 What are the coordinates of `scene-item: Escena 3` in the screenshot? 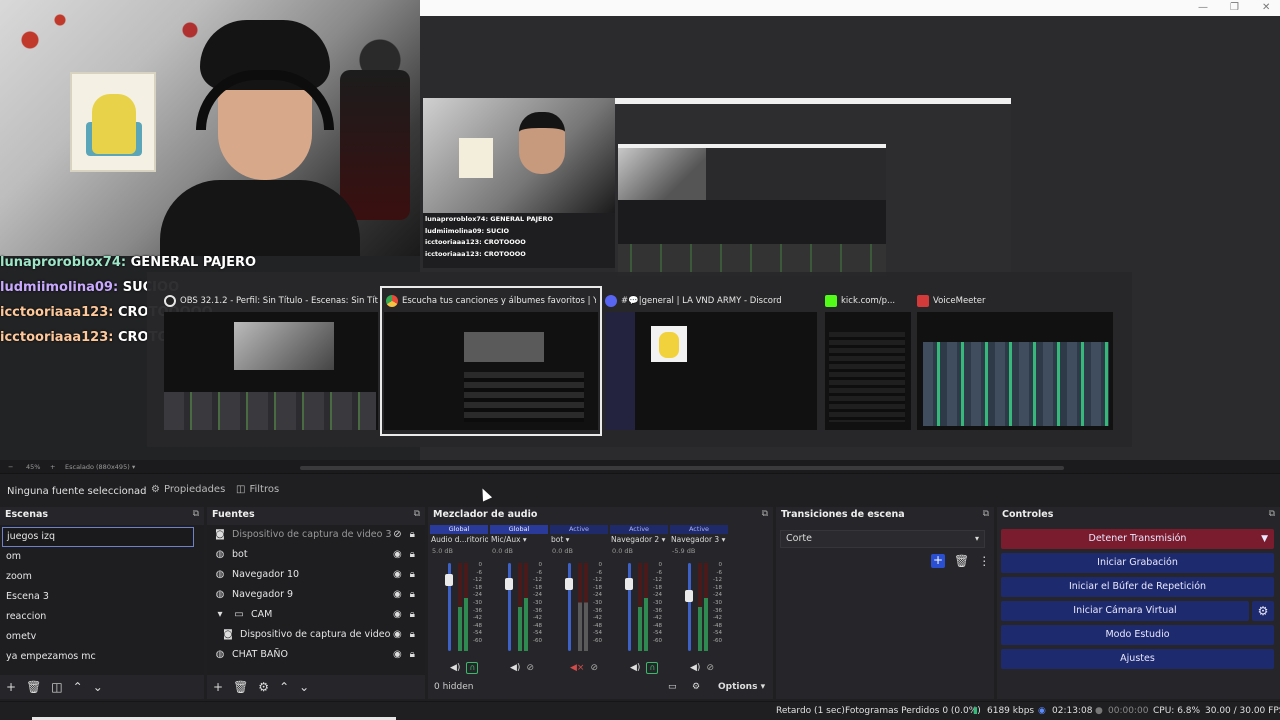 It's located at (102, 597).